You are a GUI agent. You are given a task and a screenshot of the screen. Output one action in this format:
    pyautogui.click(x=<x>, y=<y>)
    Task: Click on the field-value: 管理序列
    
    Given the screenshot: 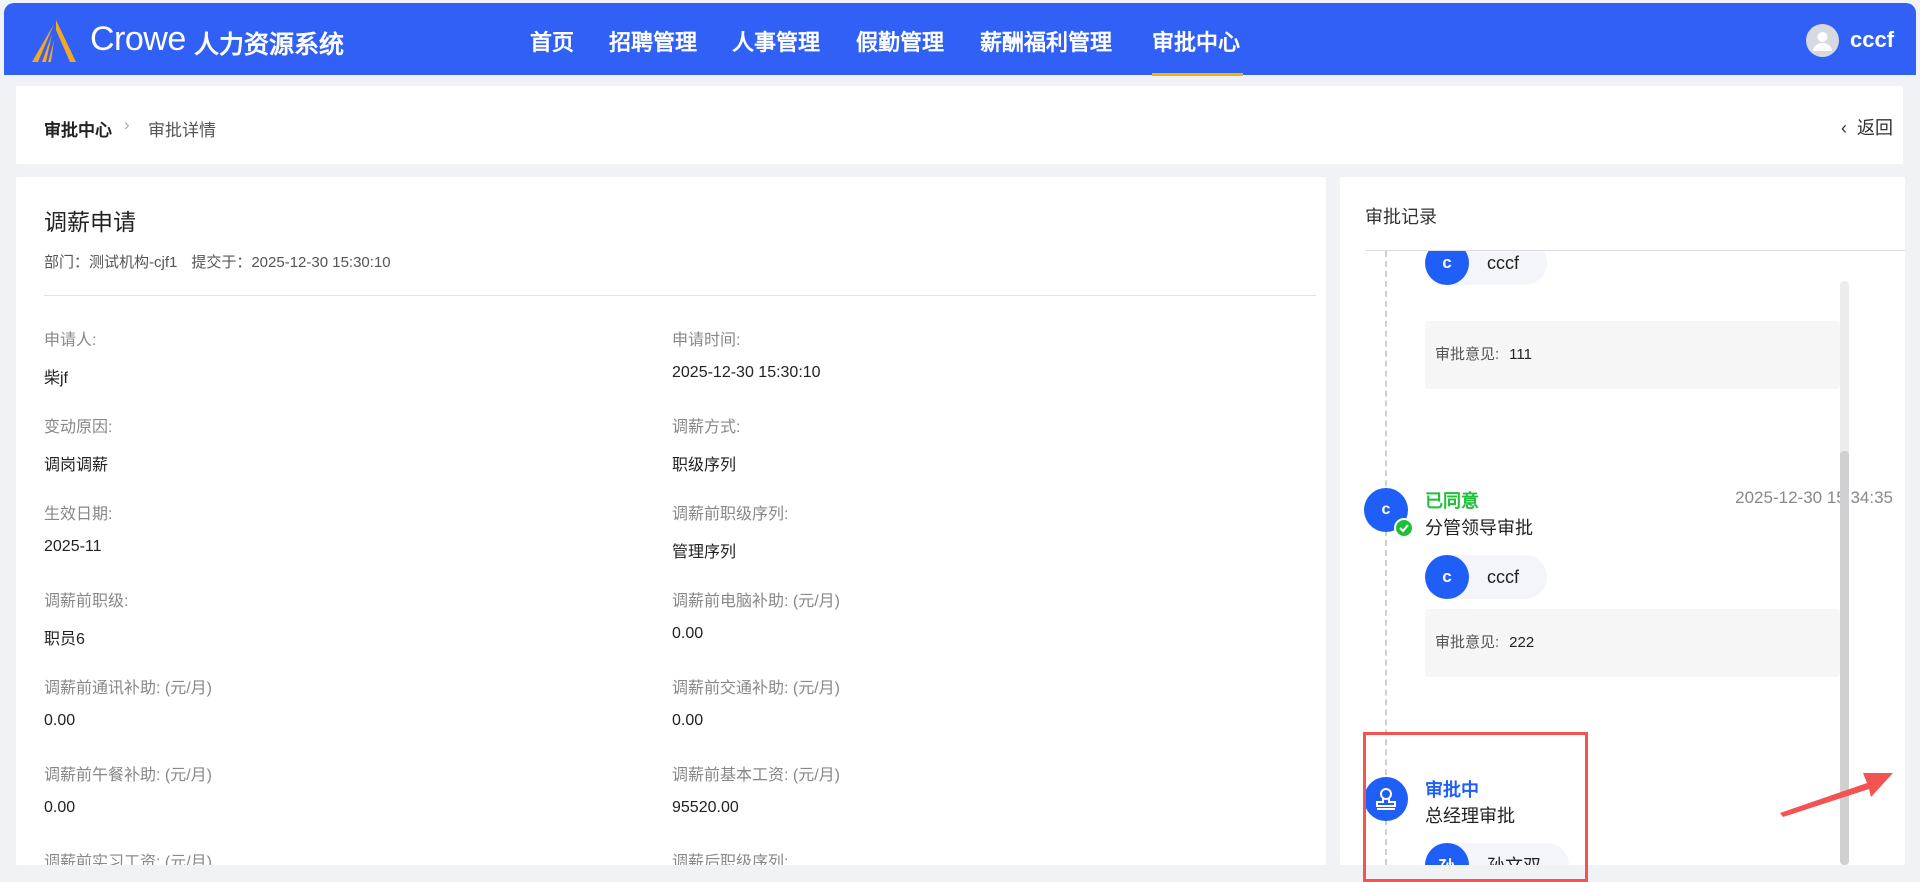 What is the action you would take?
    pyautogui.click(x=704, y=552)
    